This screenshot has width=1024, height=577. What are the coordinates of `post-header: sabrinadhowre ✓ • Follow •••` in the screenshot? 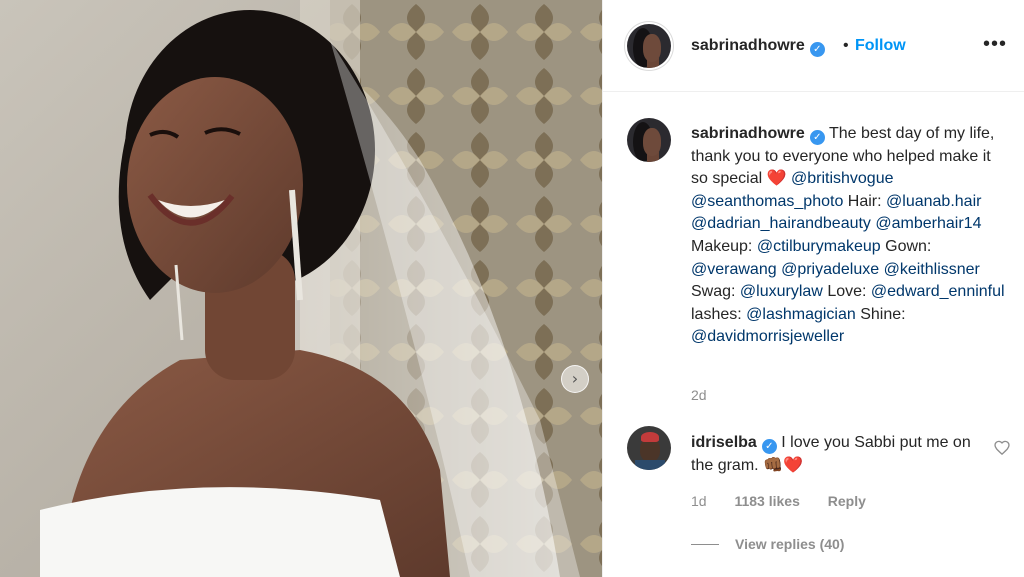 It's located at (813, 46).